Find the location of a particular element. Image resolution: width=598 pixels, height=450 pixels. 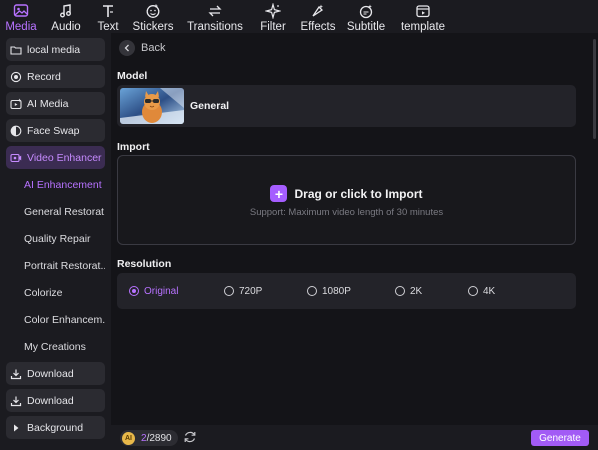

resolution-option-720p: 720P is located at coordinates (243, 291).